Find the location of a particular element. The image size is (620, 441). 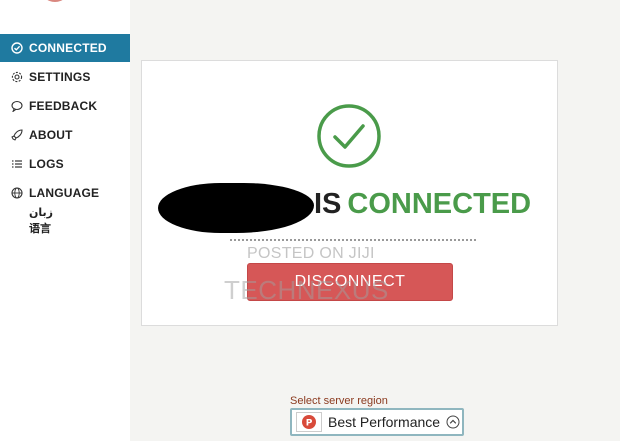

sidebar-item-label: LOGS is located at coordinates (46, 164).